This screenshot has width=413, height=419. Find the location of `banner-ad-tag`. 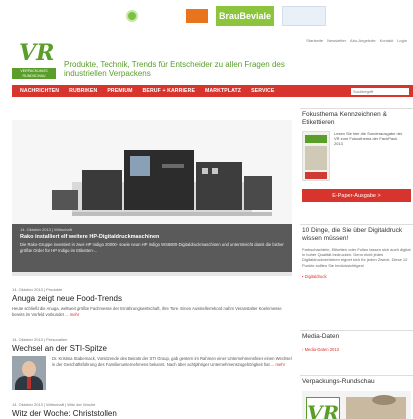

banner-ad-tag is located at coordinates (197, 16).